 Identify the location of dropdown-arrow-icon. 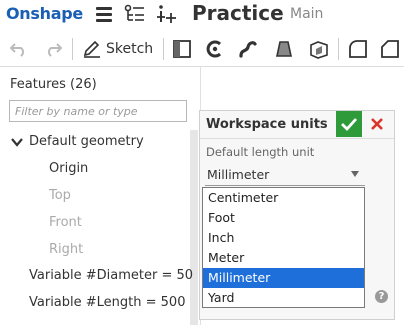
(355, 174).